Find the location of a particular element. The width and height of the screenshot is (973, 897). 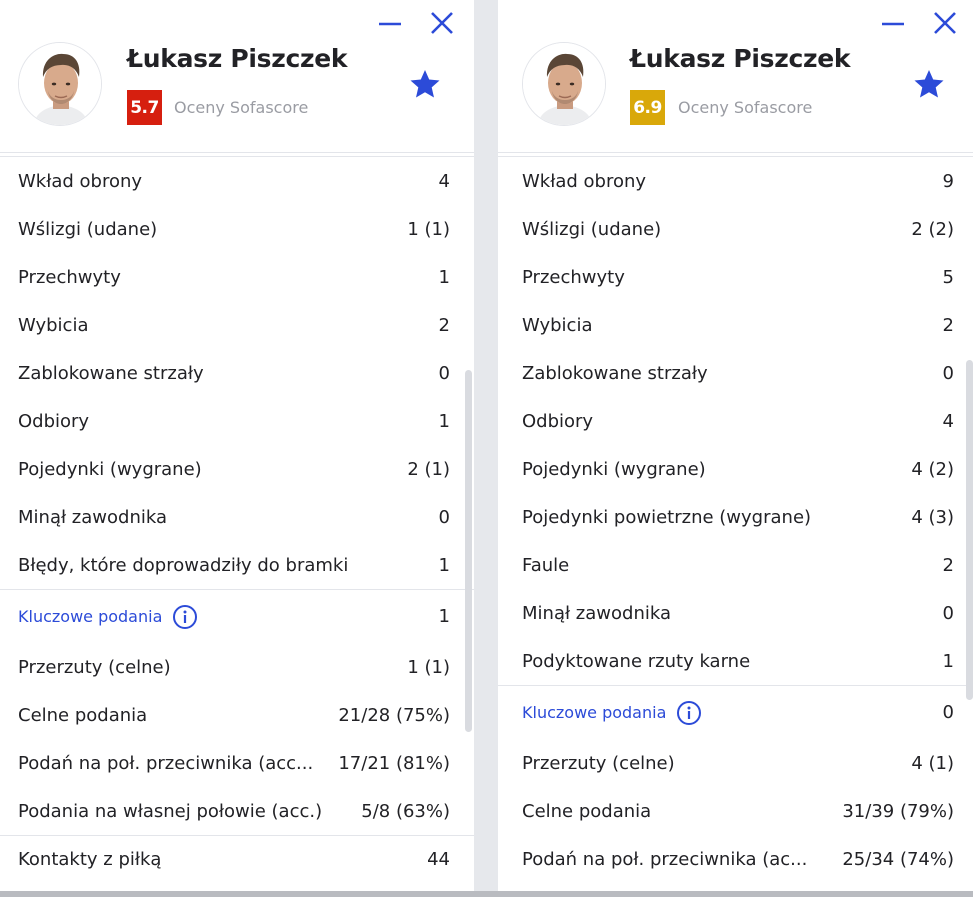

stat-value: 4 is located at coordinates (444, 181).